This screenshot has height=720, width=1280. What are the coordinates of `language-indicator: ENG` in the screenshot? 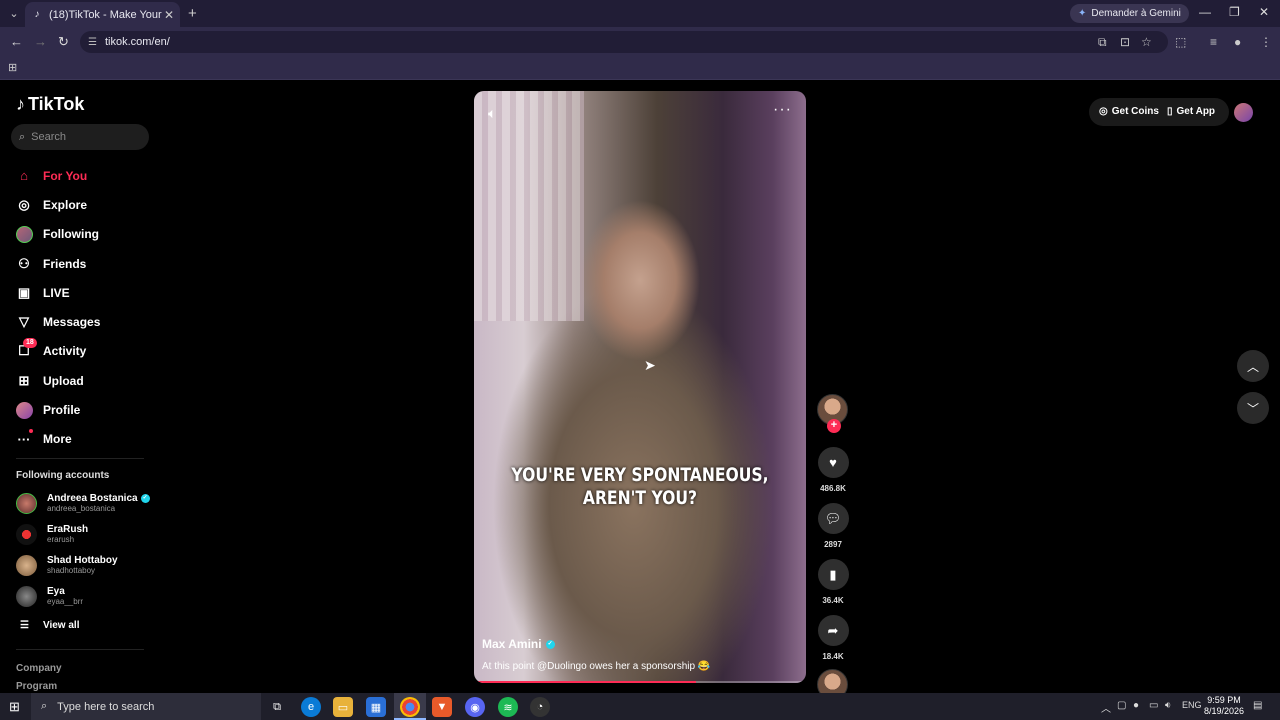 It's located at (1192, 705).